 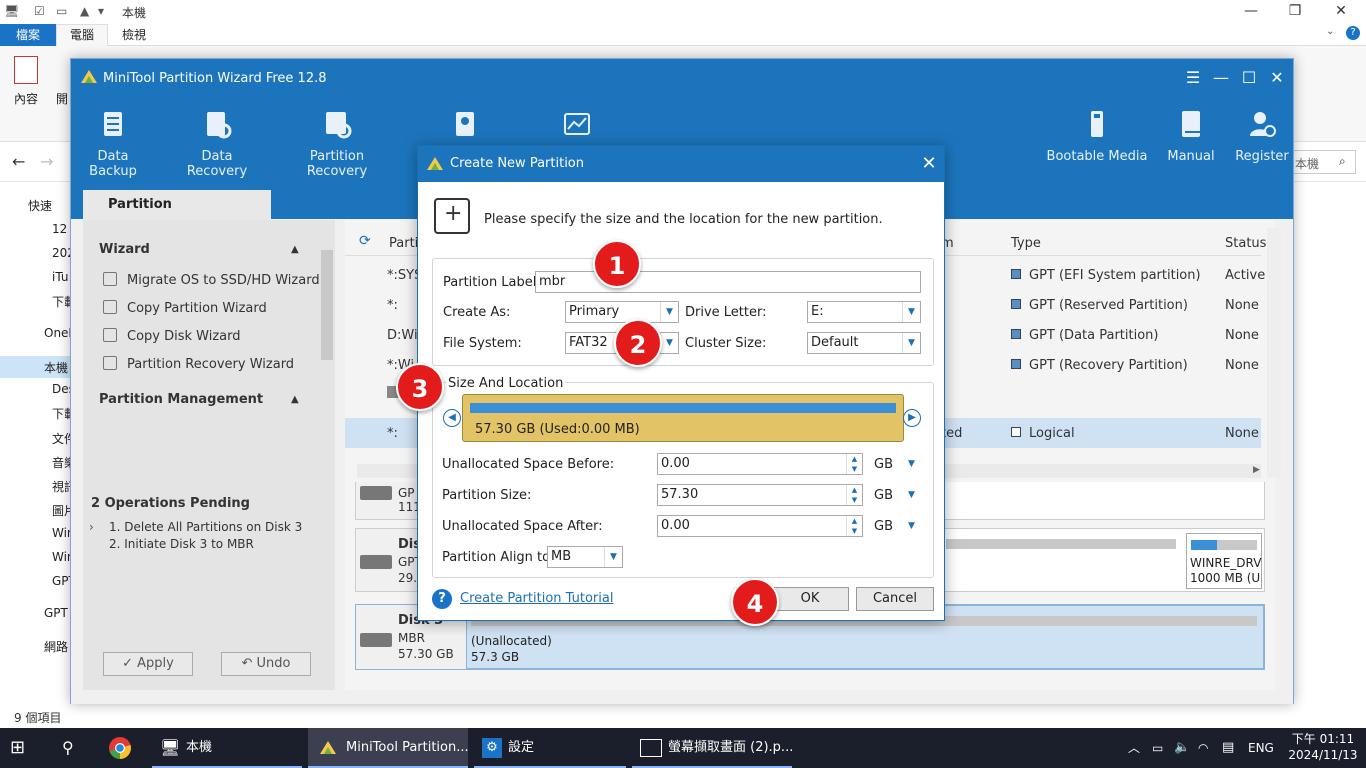 What do you see at coordinates (1182, 748) in the screenshot?
I see `volume-icon: 🔈` at bounding box center [1182, 748].